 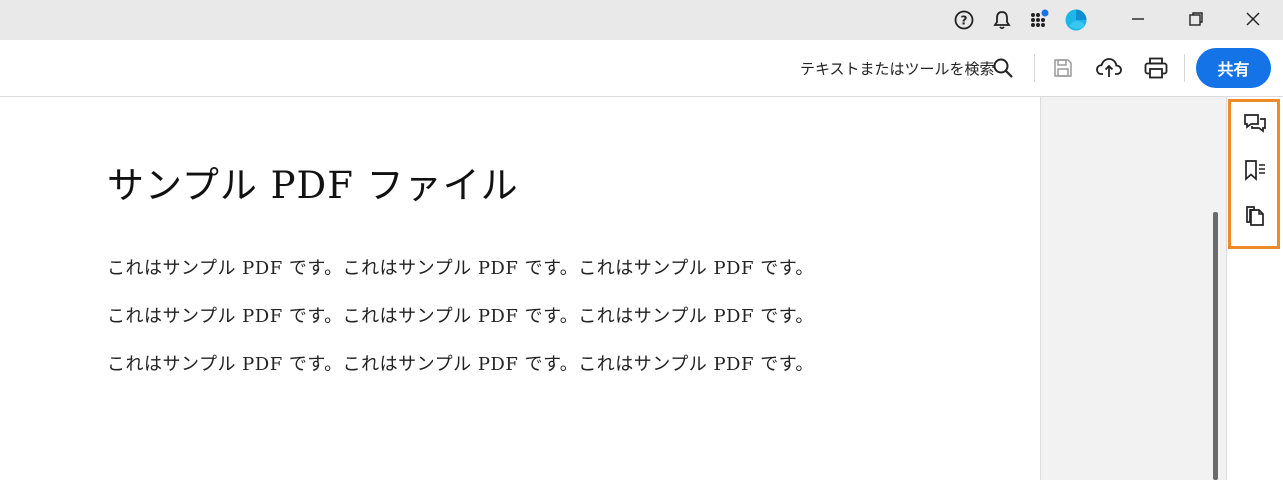 I want to click on print-button, so click(x=1156, y=68).